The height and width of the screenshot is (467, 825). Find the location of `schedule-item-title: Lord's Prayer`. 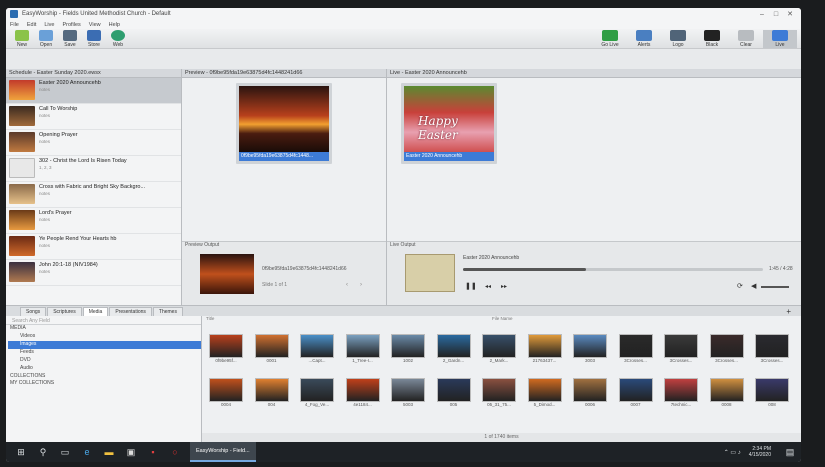

schedule-item-title: Lord's Prayer is located at coordinates (55, 213).